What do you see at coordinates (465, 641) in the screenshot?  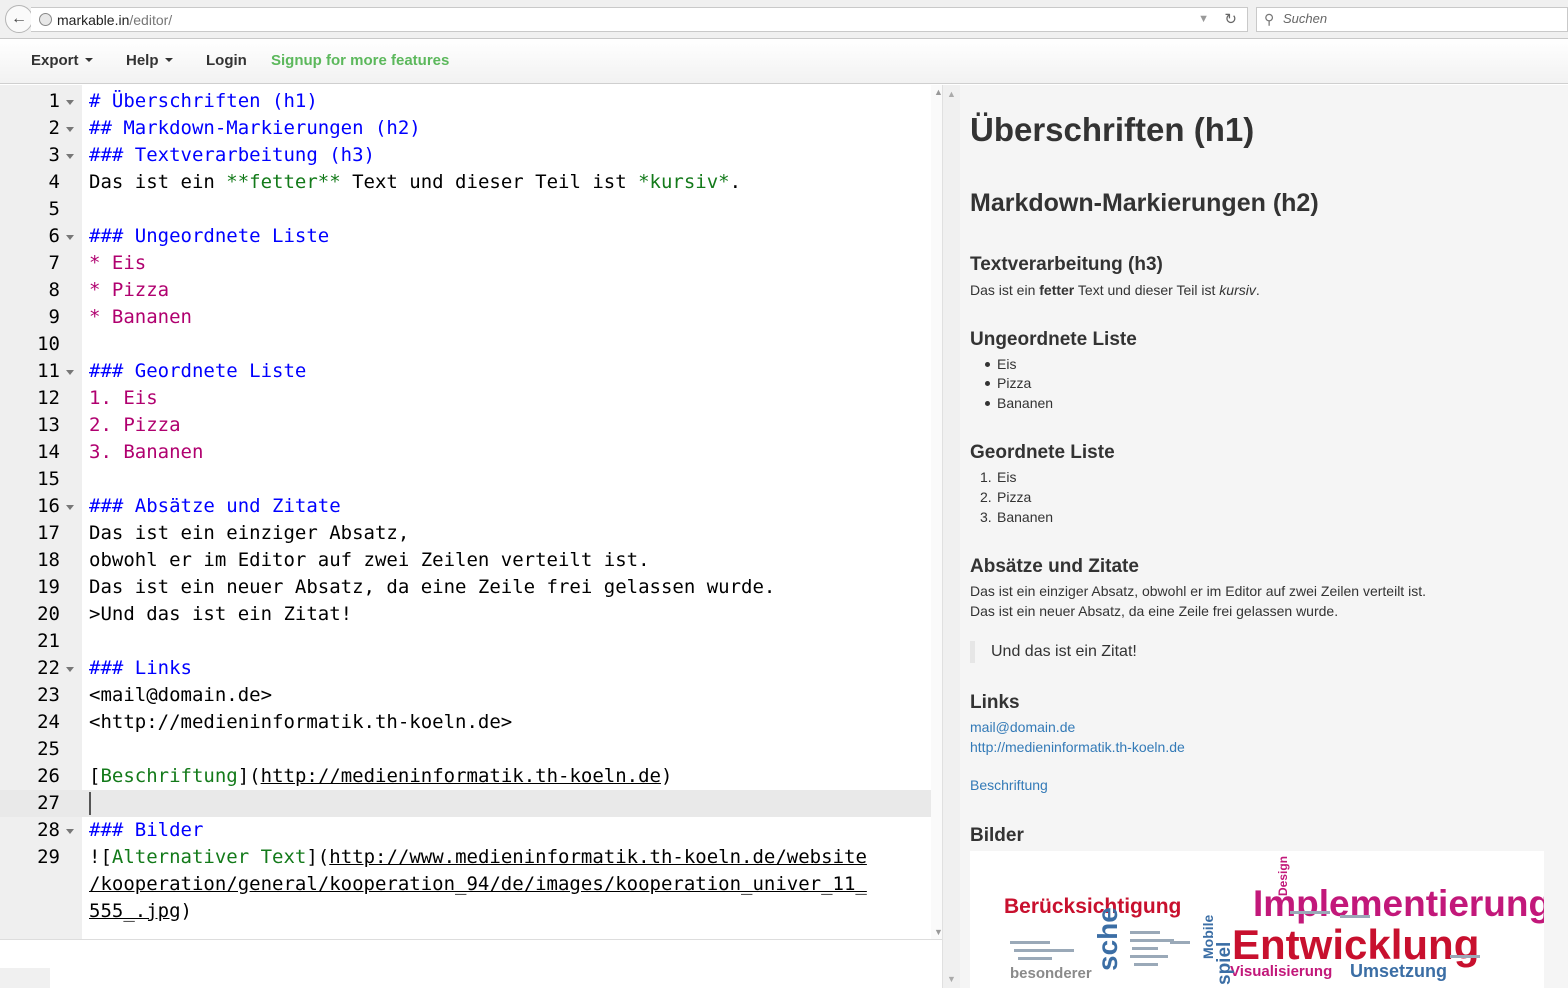 I see `editor-line: 21` at bounding box center [465, 641].